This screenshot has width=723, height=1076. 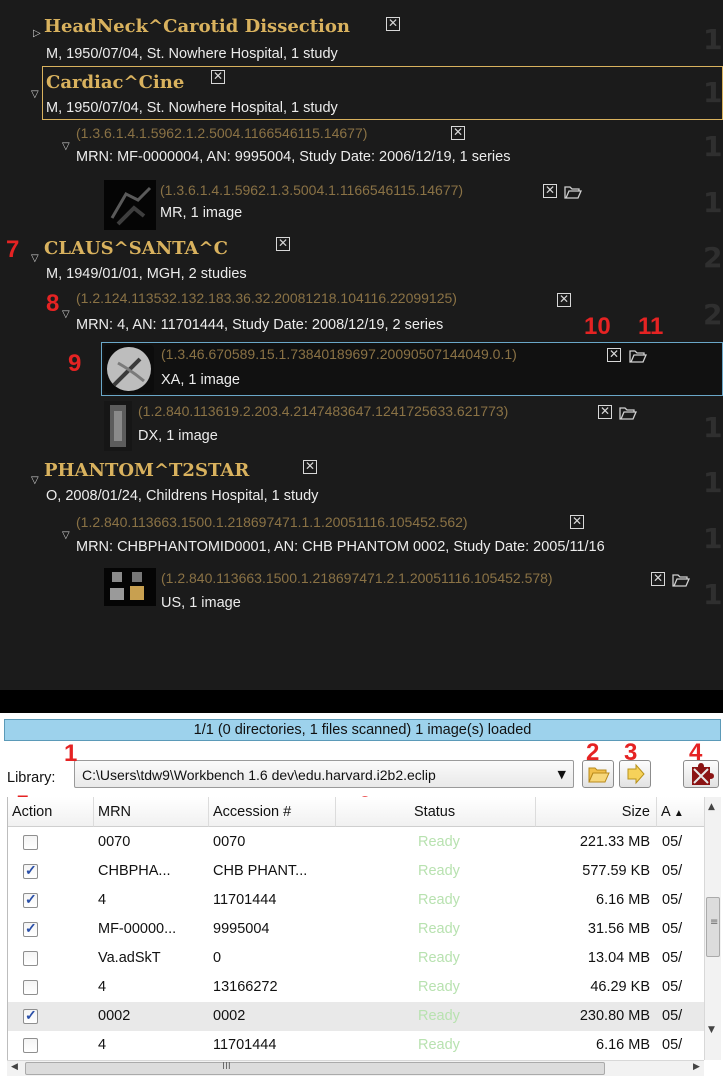 I want to click on grip-icon: ≡, so click(x=714, y=922).